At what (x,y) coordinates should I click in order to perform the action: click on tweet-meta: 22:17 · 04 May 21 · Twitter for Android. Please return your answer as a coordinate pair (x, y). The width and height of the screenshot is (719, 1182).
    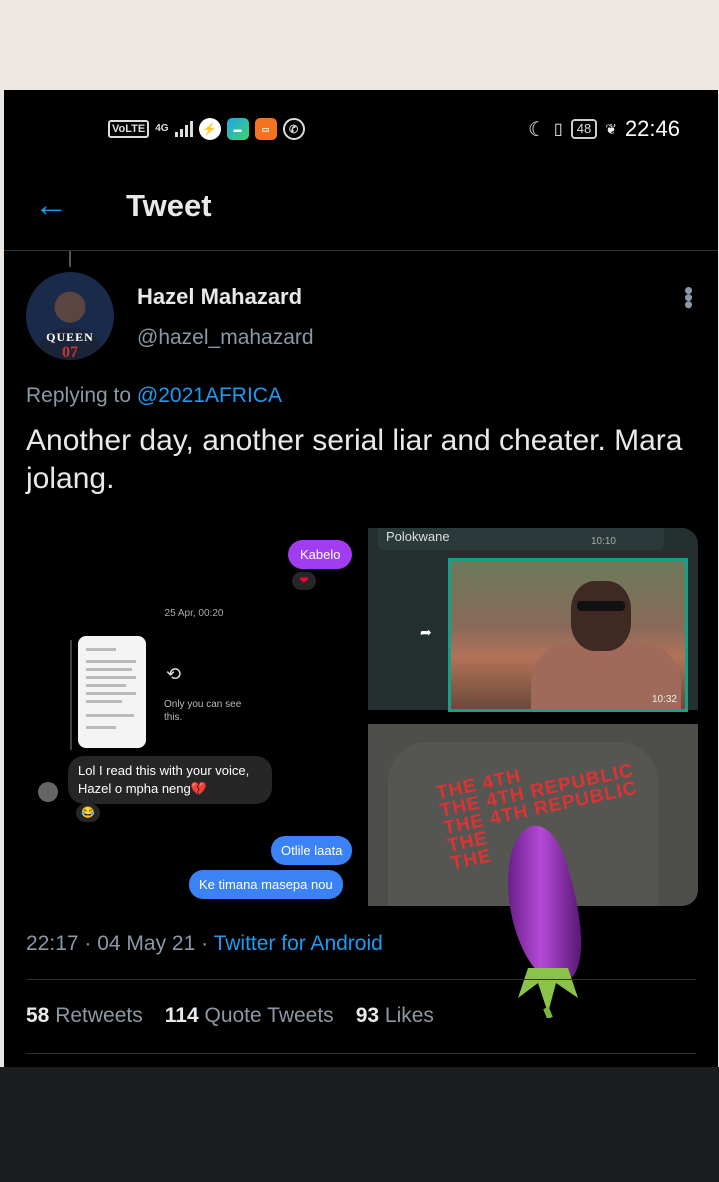
    Looking at the image, I should click on (204, 944).